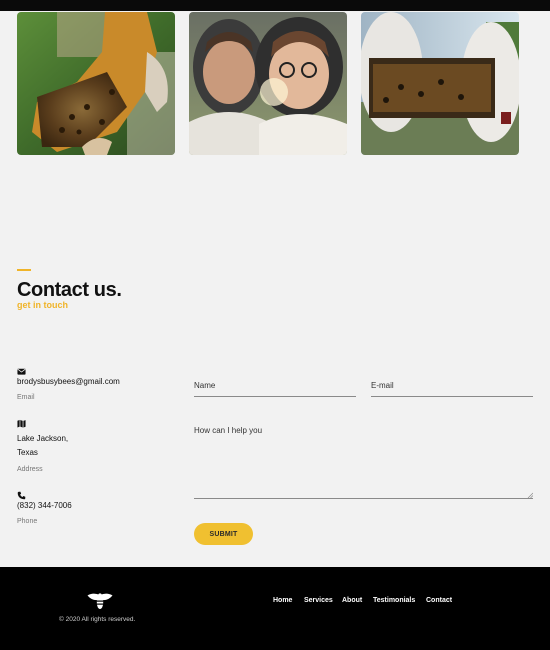 The image size is (550, 650). I want to click on footer-nav-testimonials: Testimonials, so click(394, 600).